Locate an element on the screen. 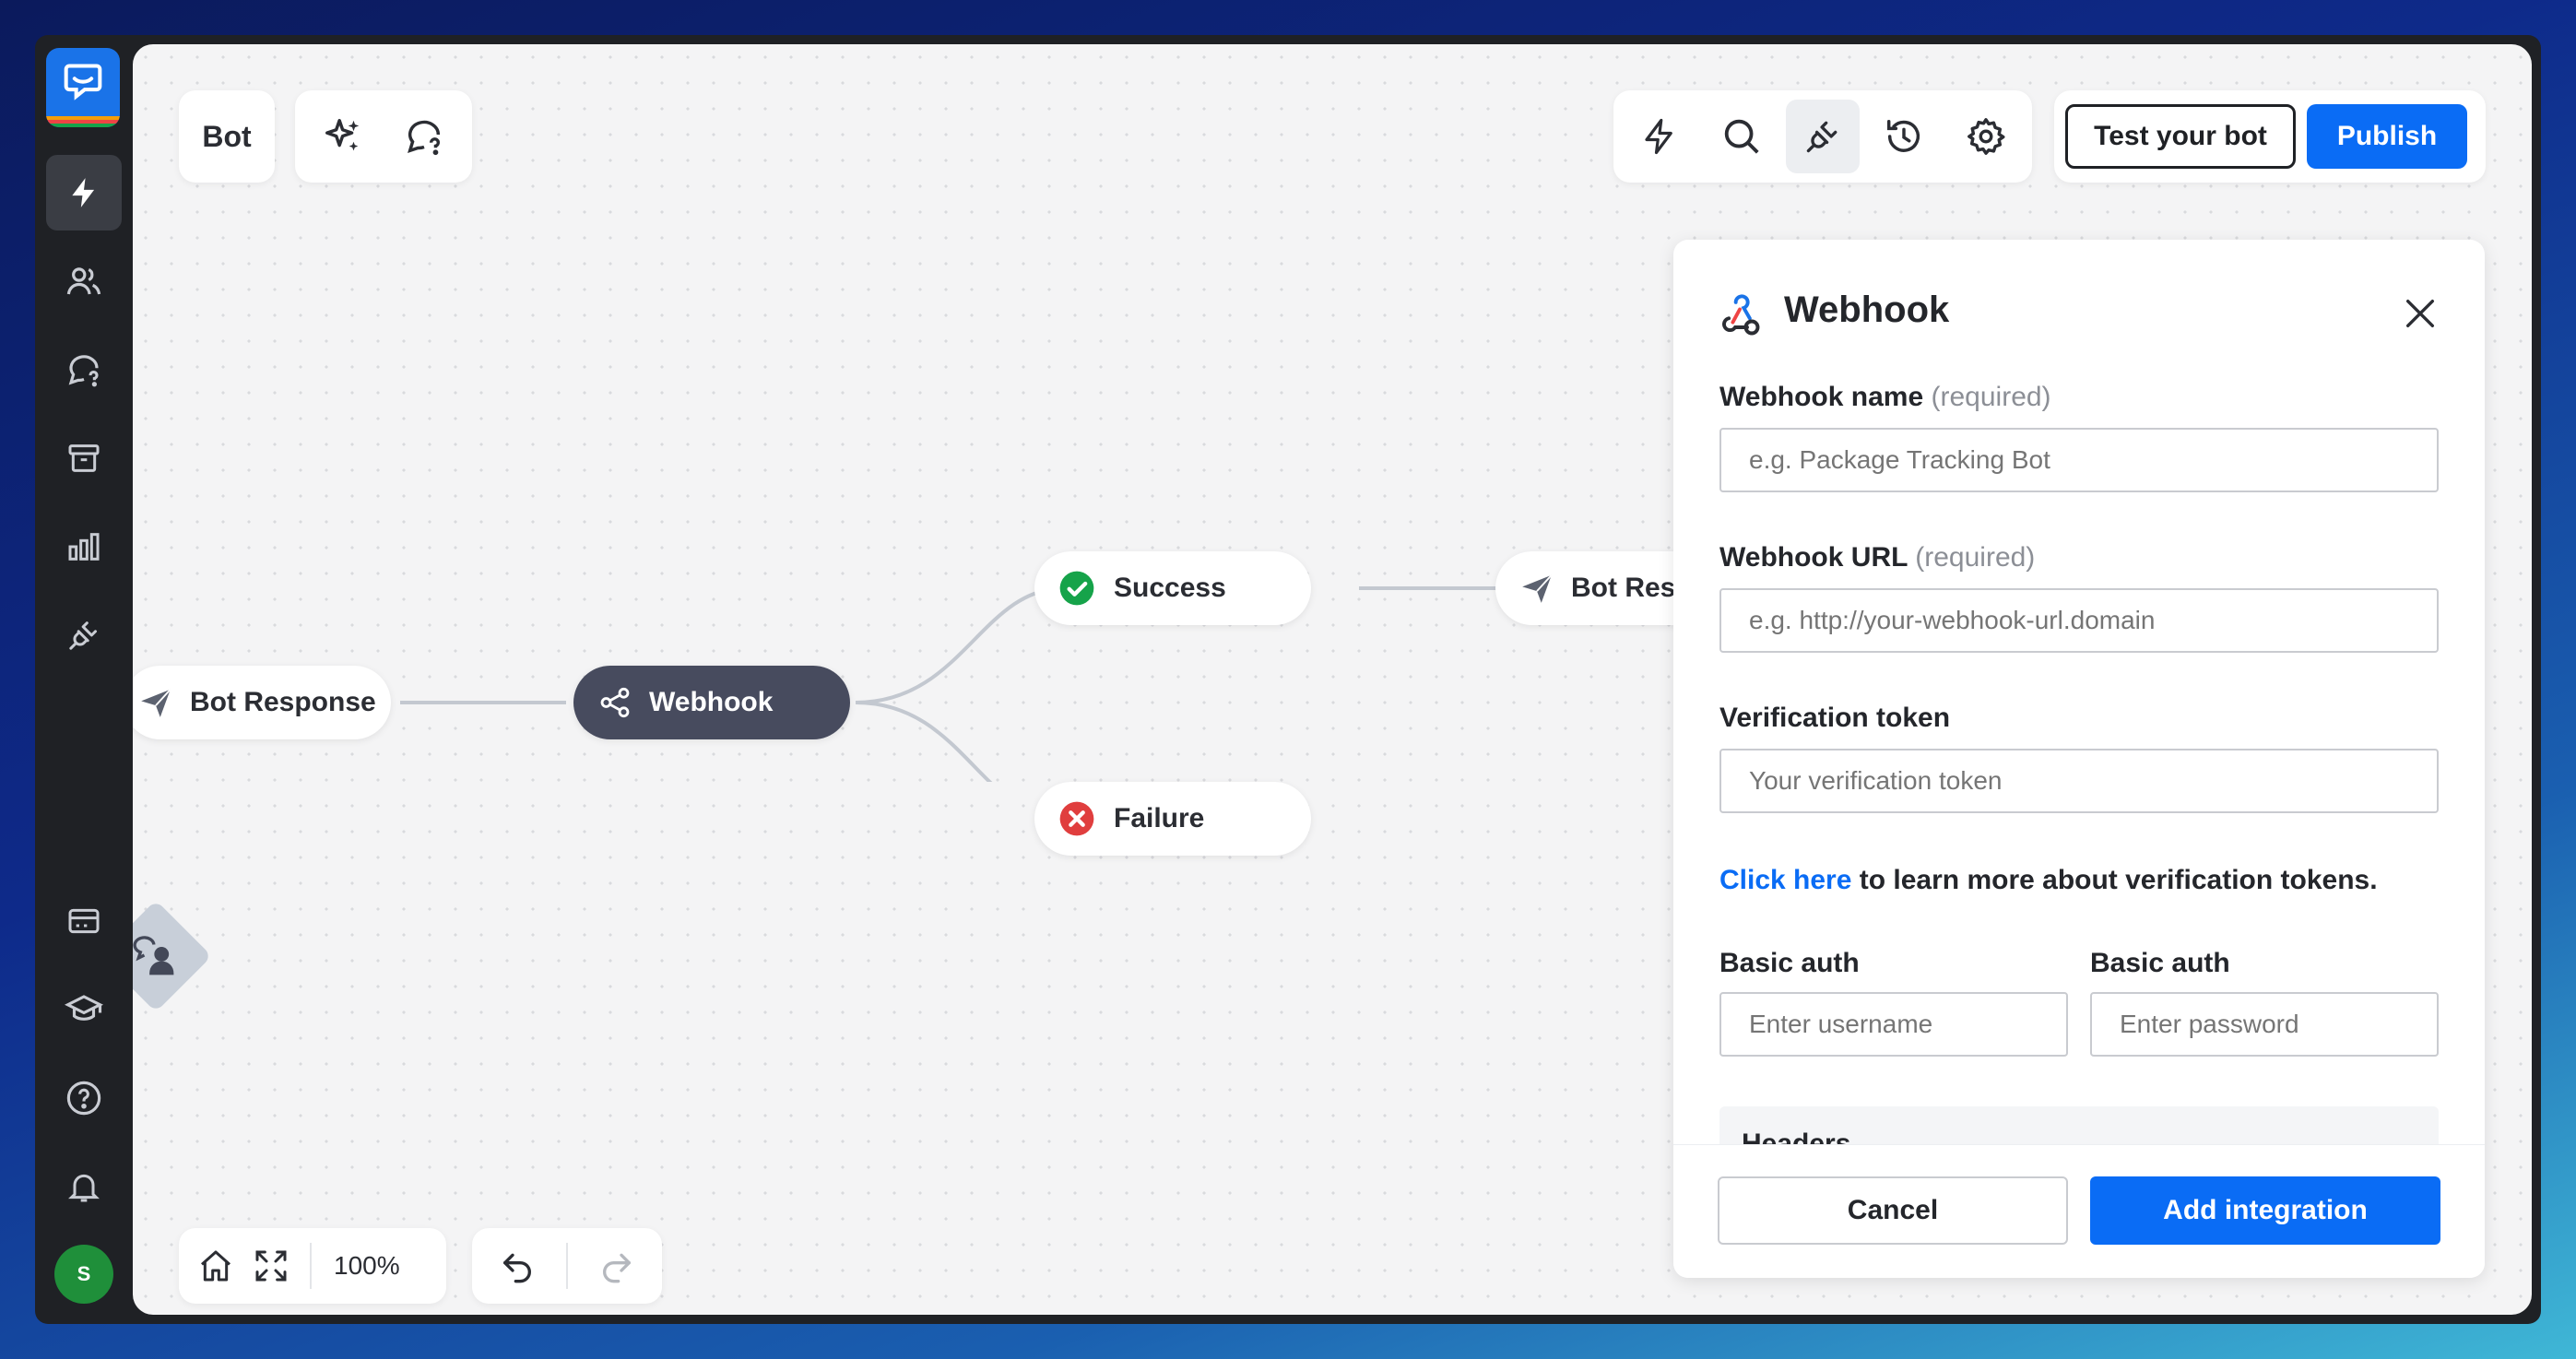 This screenshot has height=1359, width=2576. zoom-level: 100% is located at coordinates (367, 1266).